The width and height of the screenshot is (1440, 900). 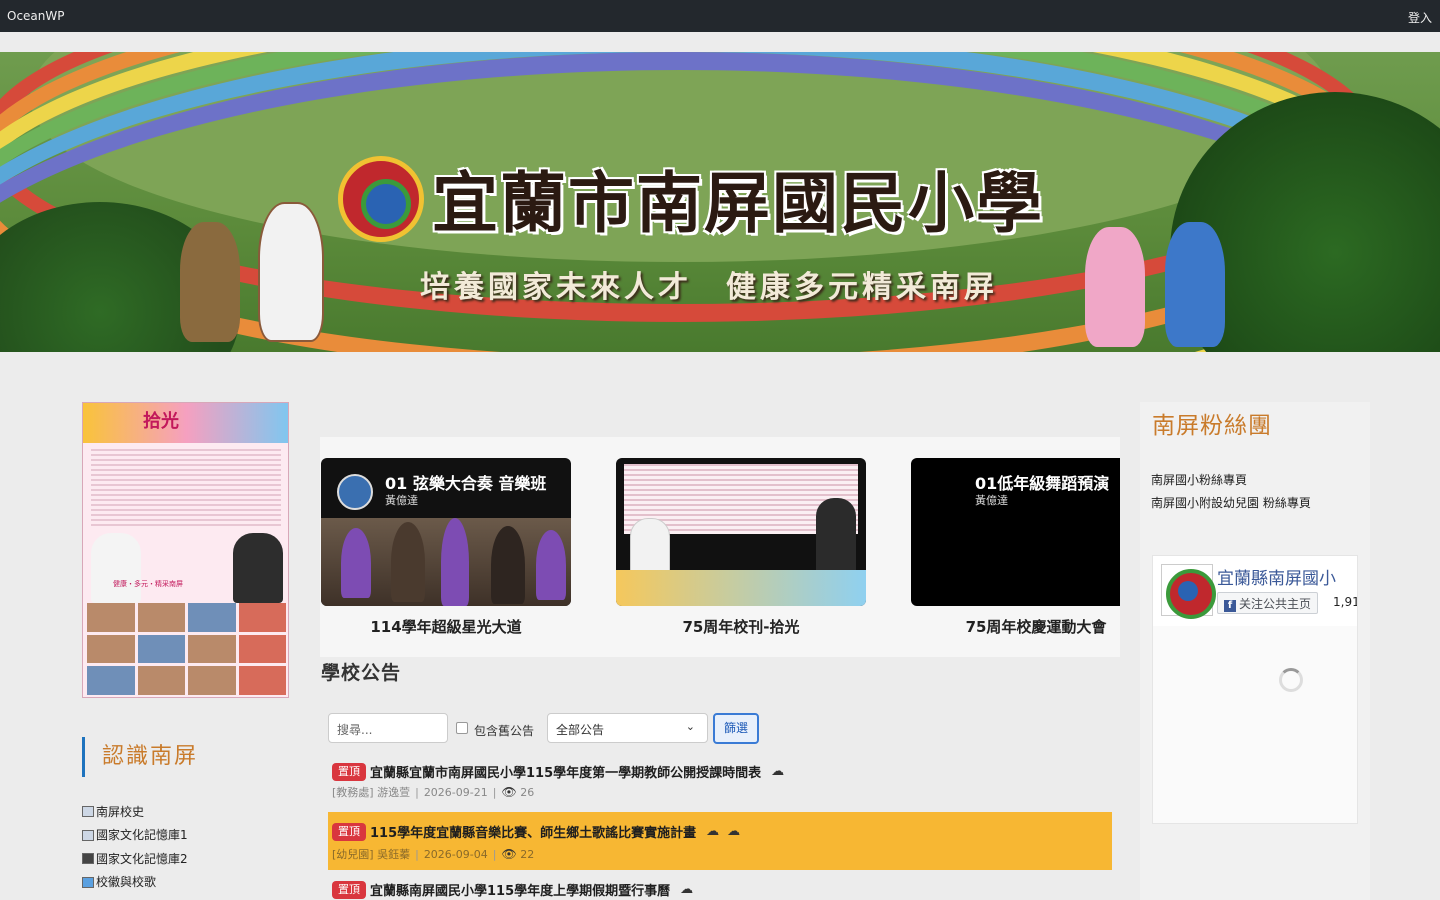 What do you see at coordinates (1291, 680) in the screenshot?
I see `loading-spinner-icon` at bounding box center [1291, 680].